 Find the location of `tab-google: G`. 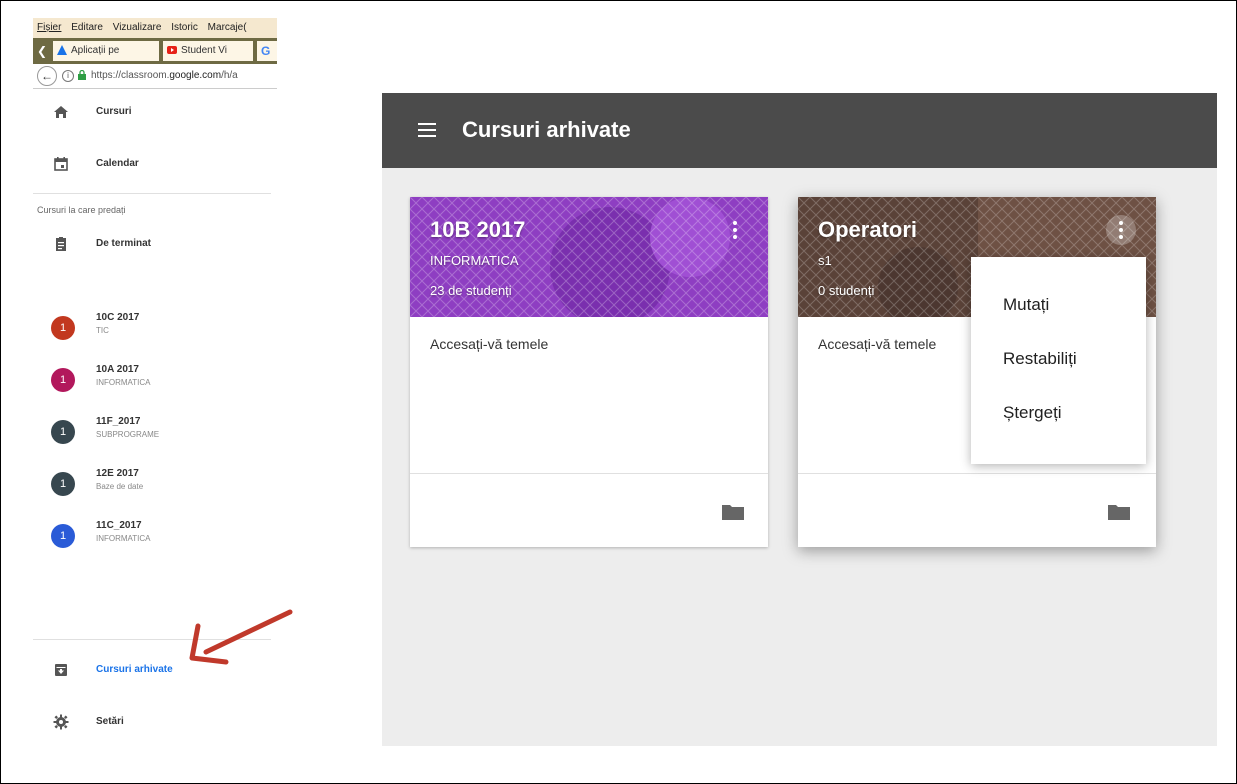

tab-google: G is located at coordinates (267, 51).